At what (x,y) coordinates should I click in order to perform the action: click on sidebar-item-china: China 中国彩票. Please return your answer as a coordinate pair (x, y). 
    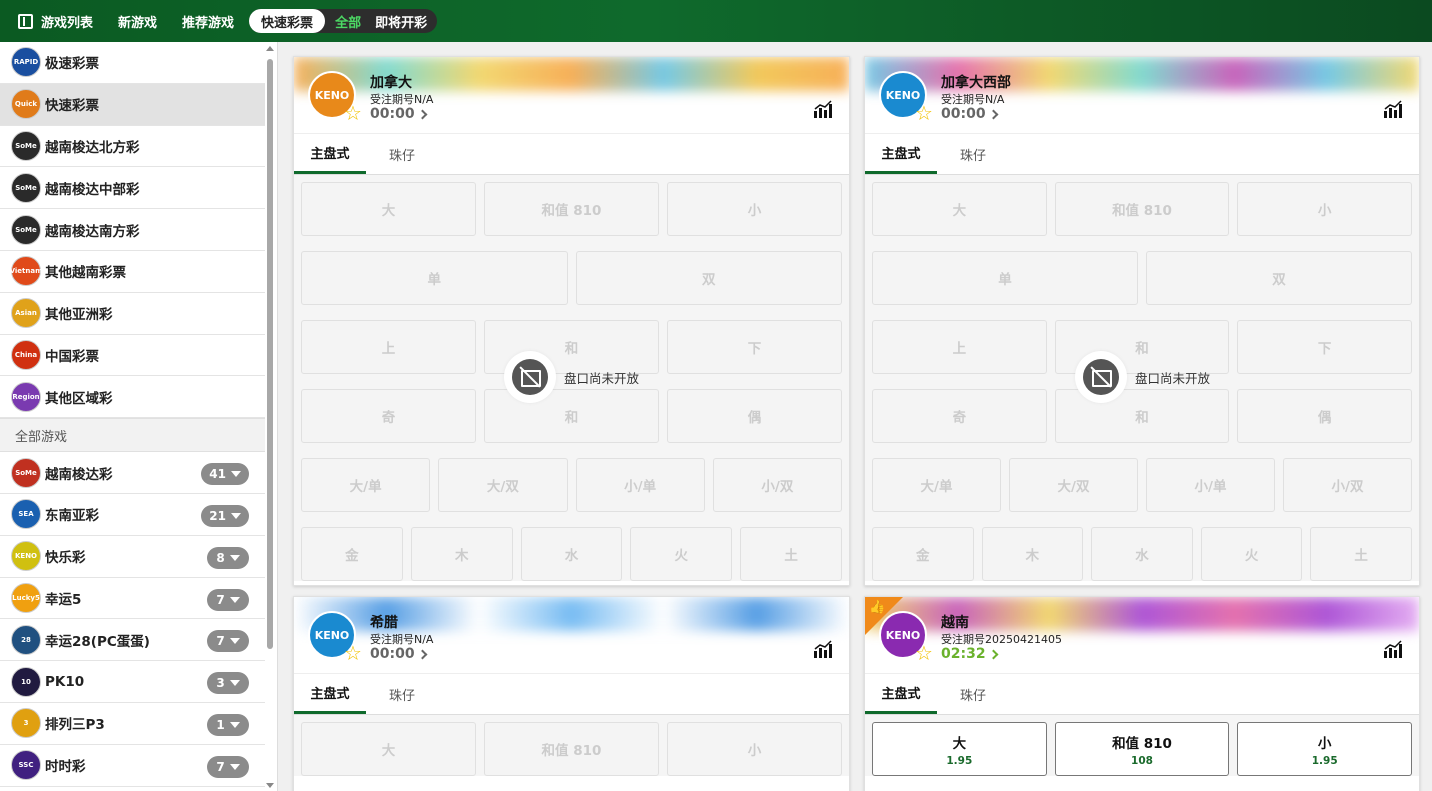
    Looking at the image, I should click on (132, 356).